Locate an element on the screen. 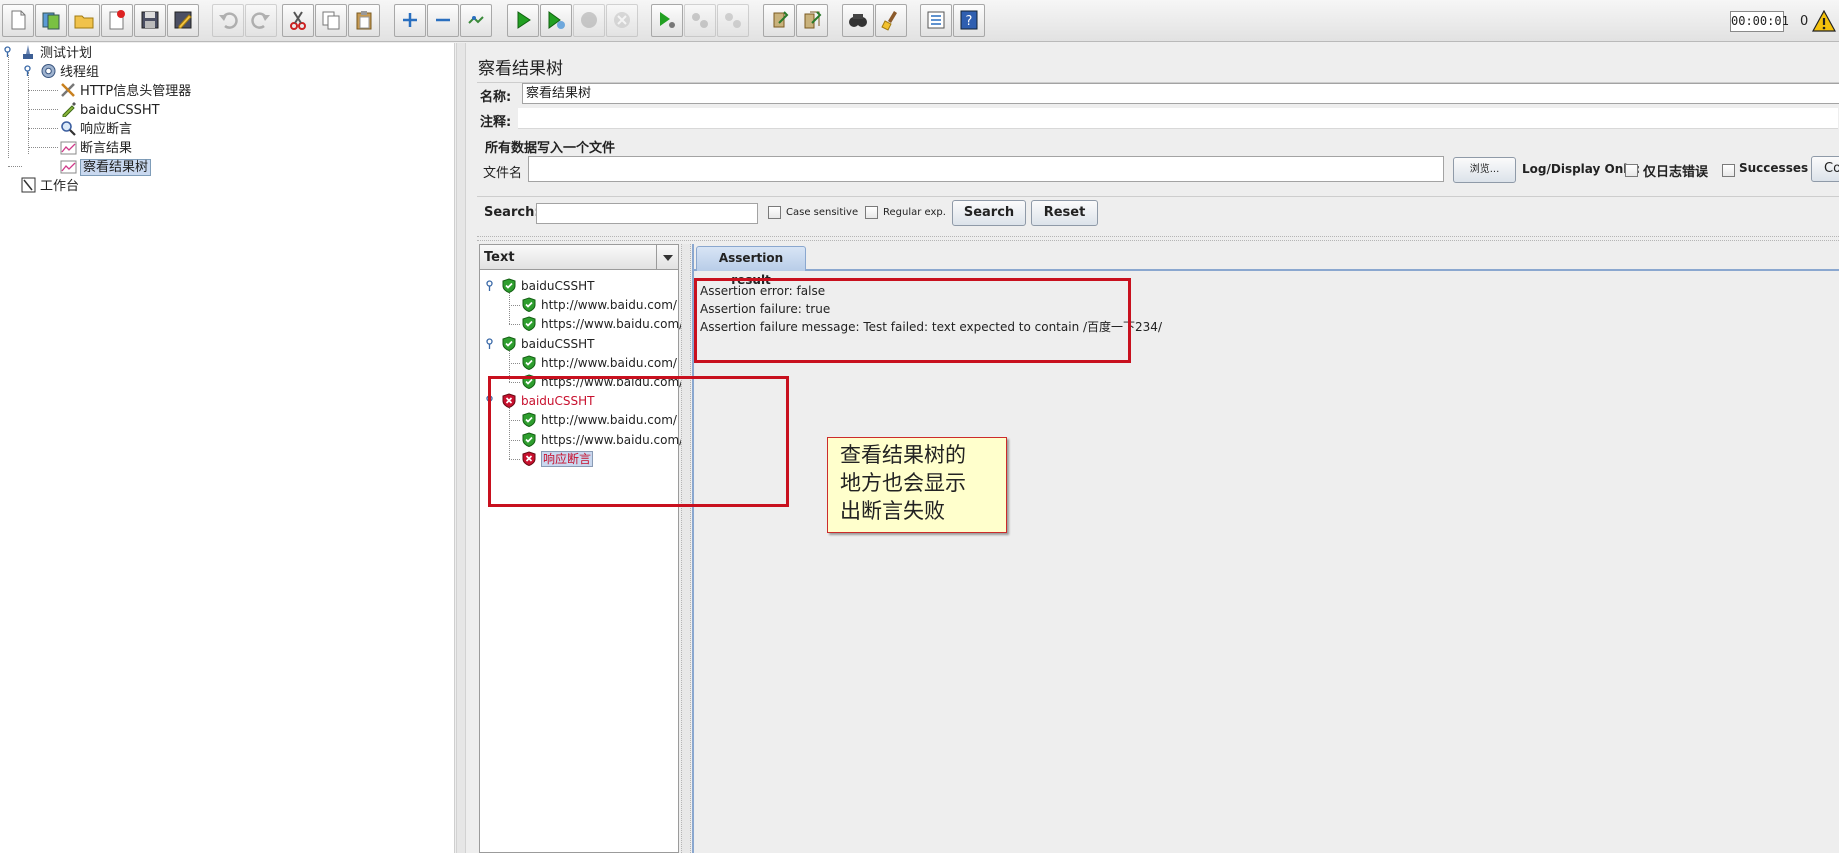  horizontal-splitter is located at coordinates (1158, 238).